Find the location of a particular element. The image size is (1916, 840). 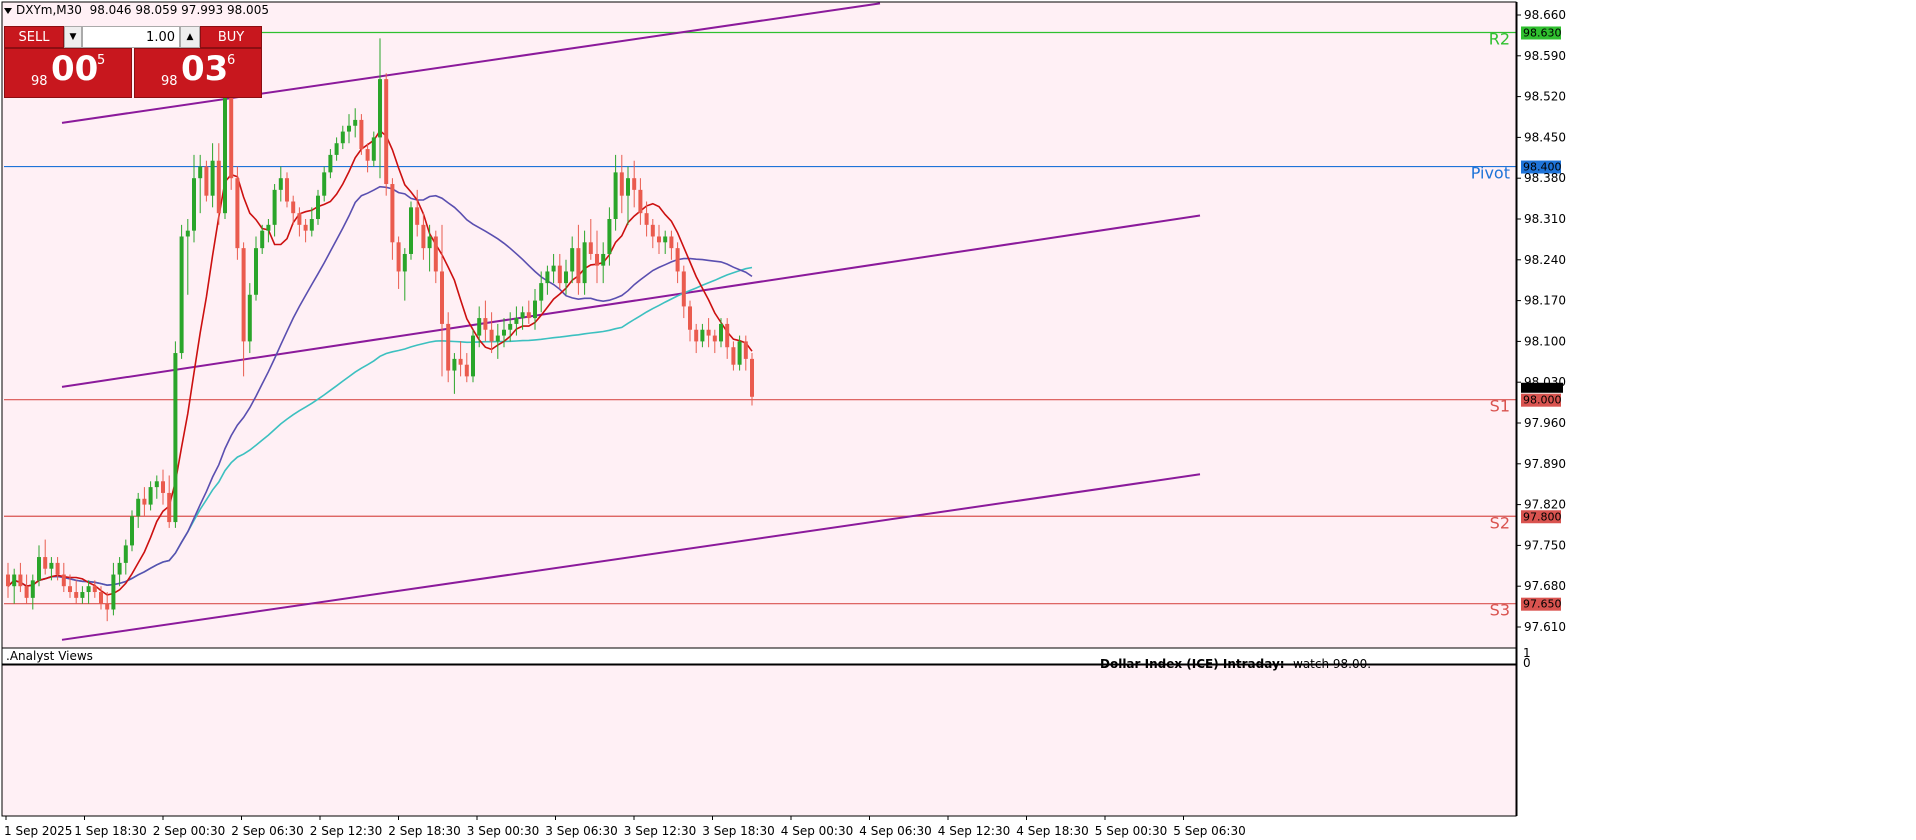

time-axis-label: 1 Sep 2025 is located at coordinates (38, 831).